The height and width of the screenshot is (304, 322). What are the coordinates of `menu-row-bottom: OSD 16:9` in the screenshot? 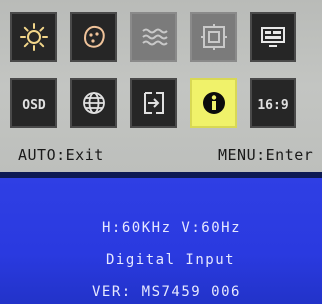 It's located at (153, 103).